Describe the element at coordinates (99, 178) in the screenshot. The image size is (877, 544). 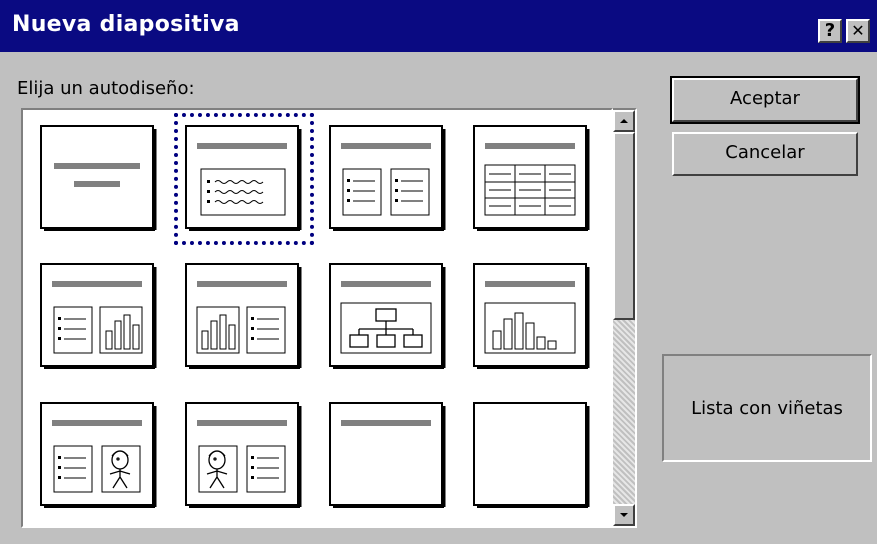
I see `layout-title-slide` at that location.